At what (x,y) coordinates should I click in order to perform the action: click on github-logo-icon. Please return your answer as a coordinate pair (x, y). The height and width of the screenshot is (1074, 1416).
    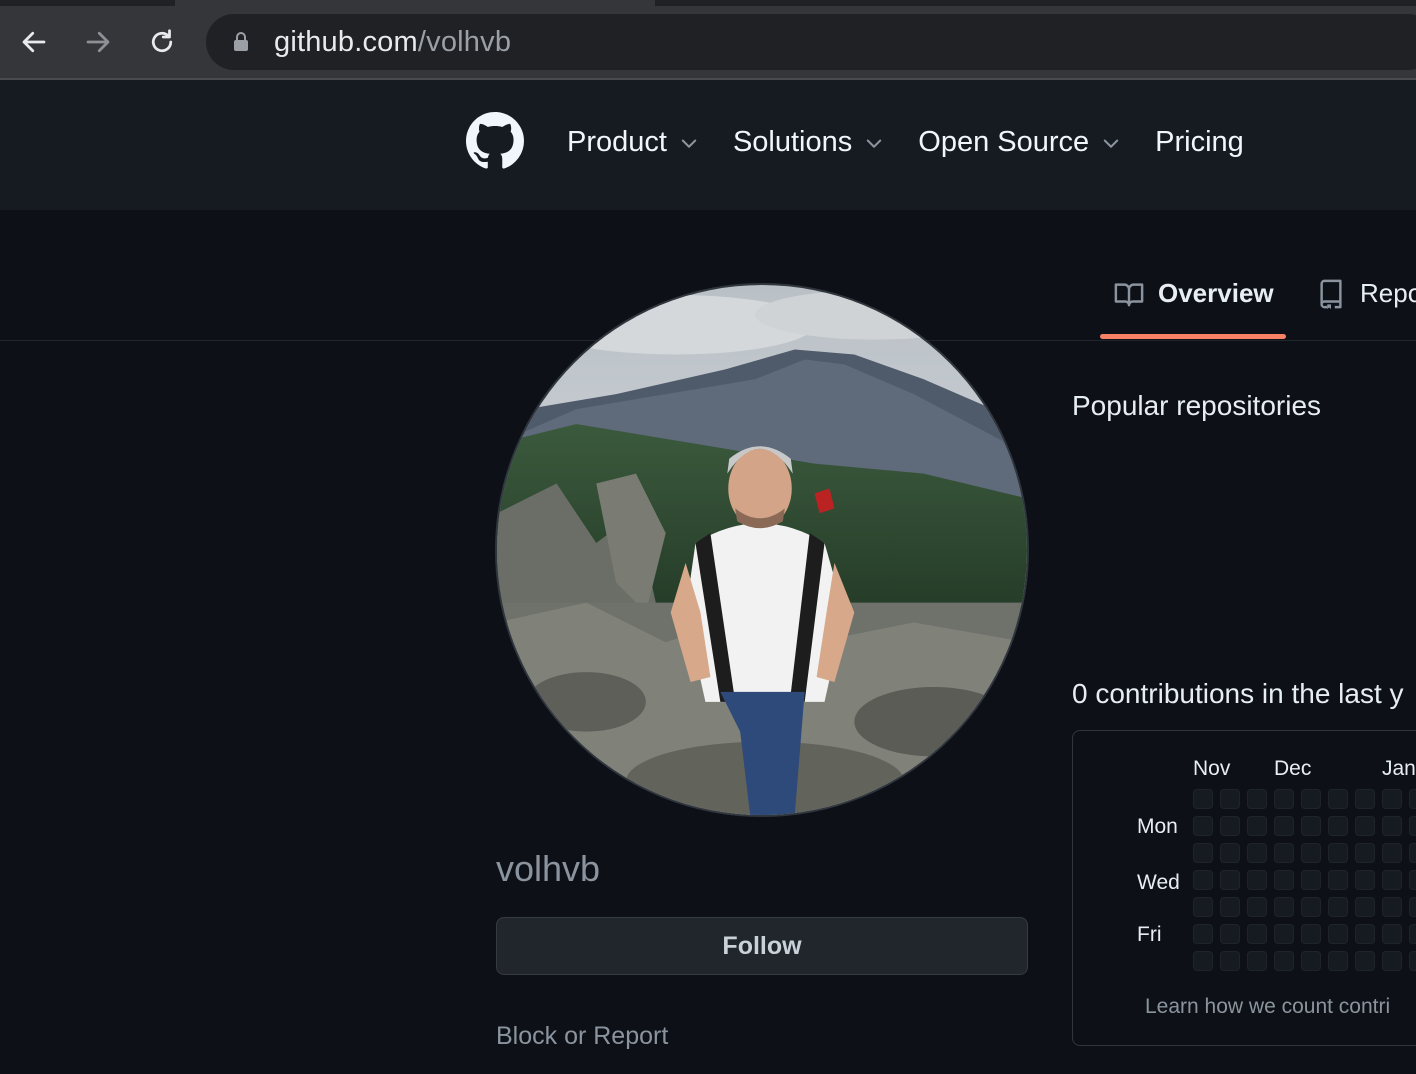
    Looking at the image, I should click on (495, 141).